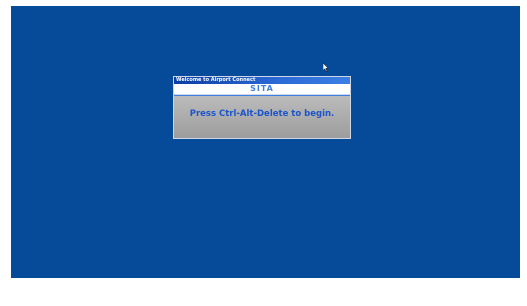  I want to click on sita-logo: SITA, so click(262, 88).